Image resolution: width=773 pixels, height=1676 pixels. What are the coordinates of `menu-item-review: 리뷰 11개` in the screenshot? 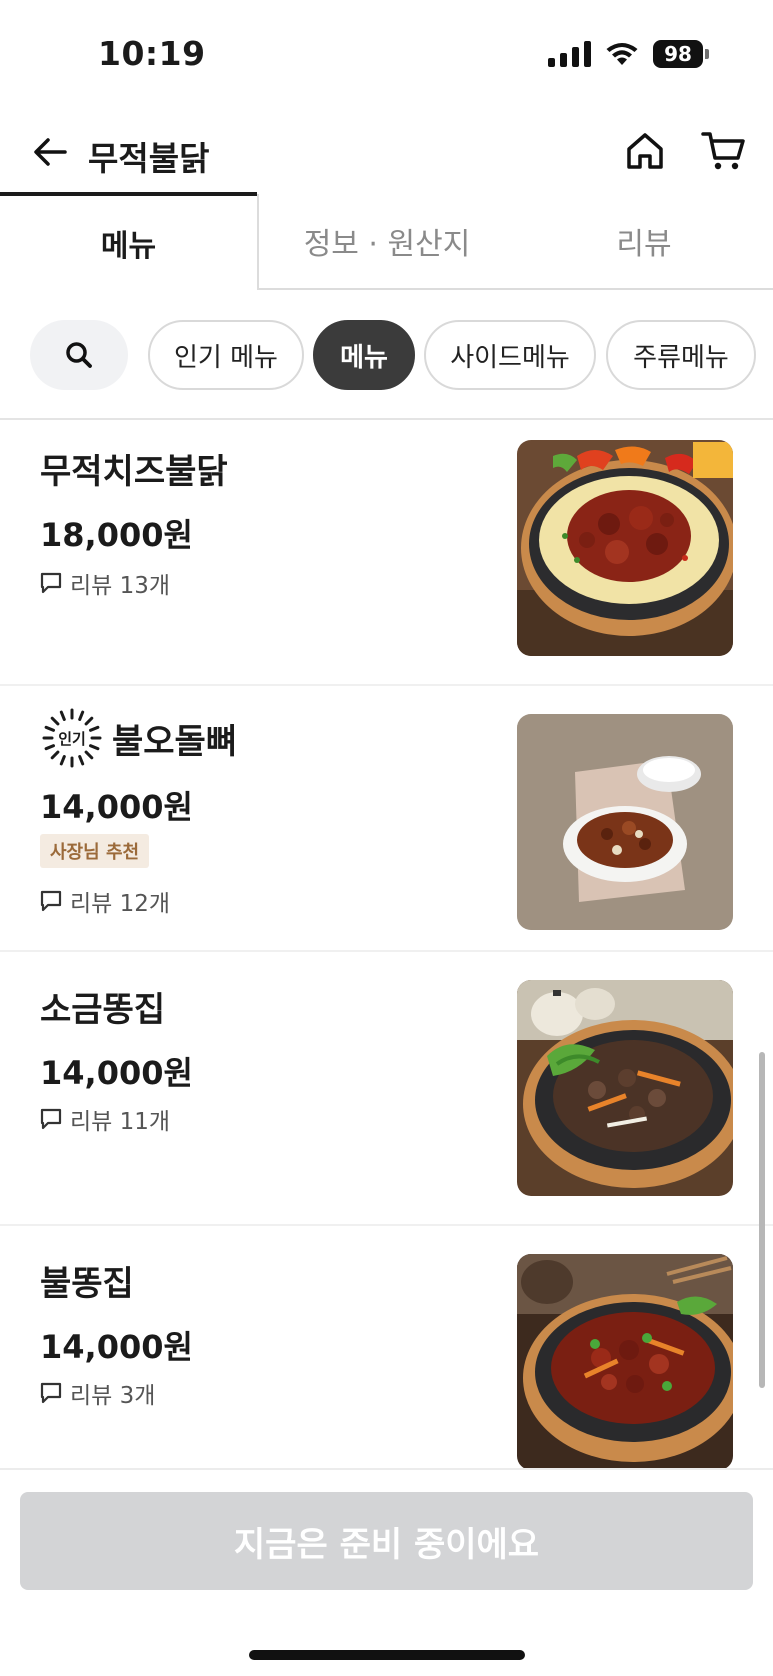 It's located at (105, 1119).